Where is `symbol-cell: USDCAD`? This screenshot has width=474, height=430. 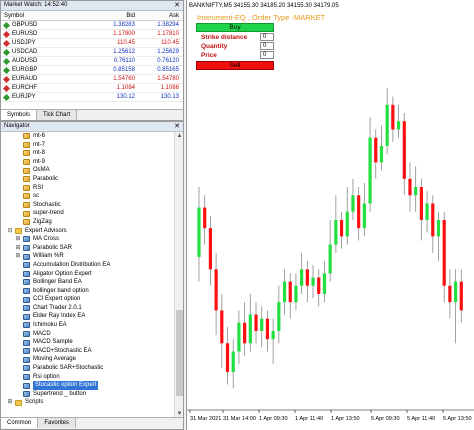
symbol-cell: USDCAD is located at coordinates (43, 52).